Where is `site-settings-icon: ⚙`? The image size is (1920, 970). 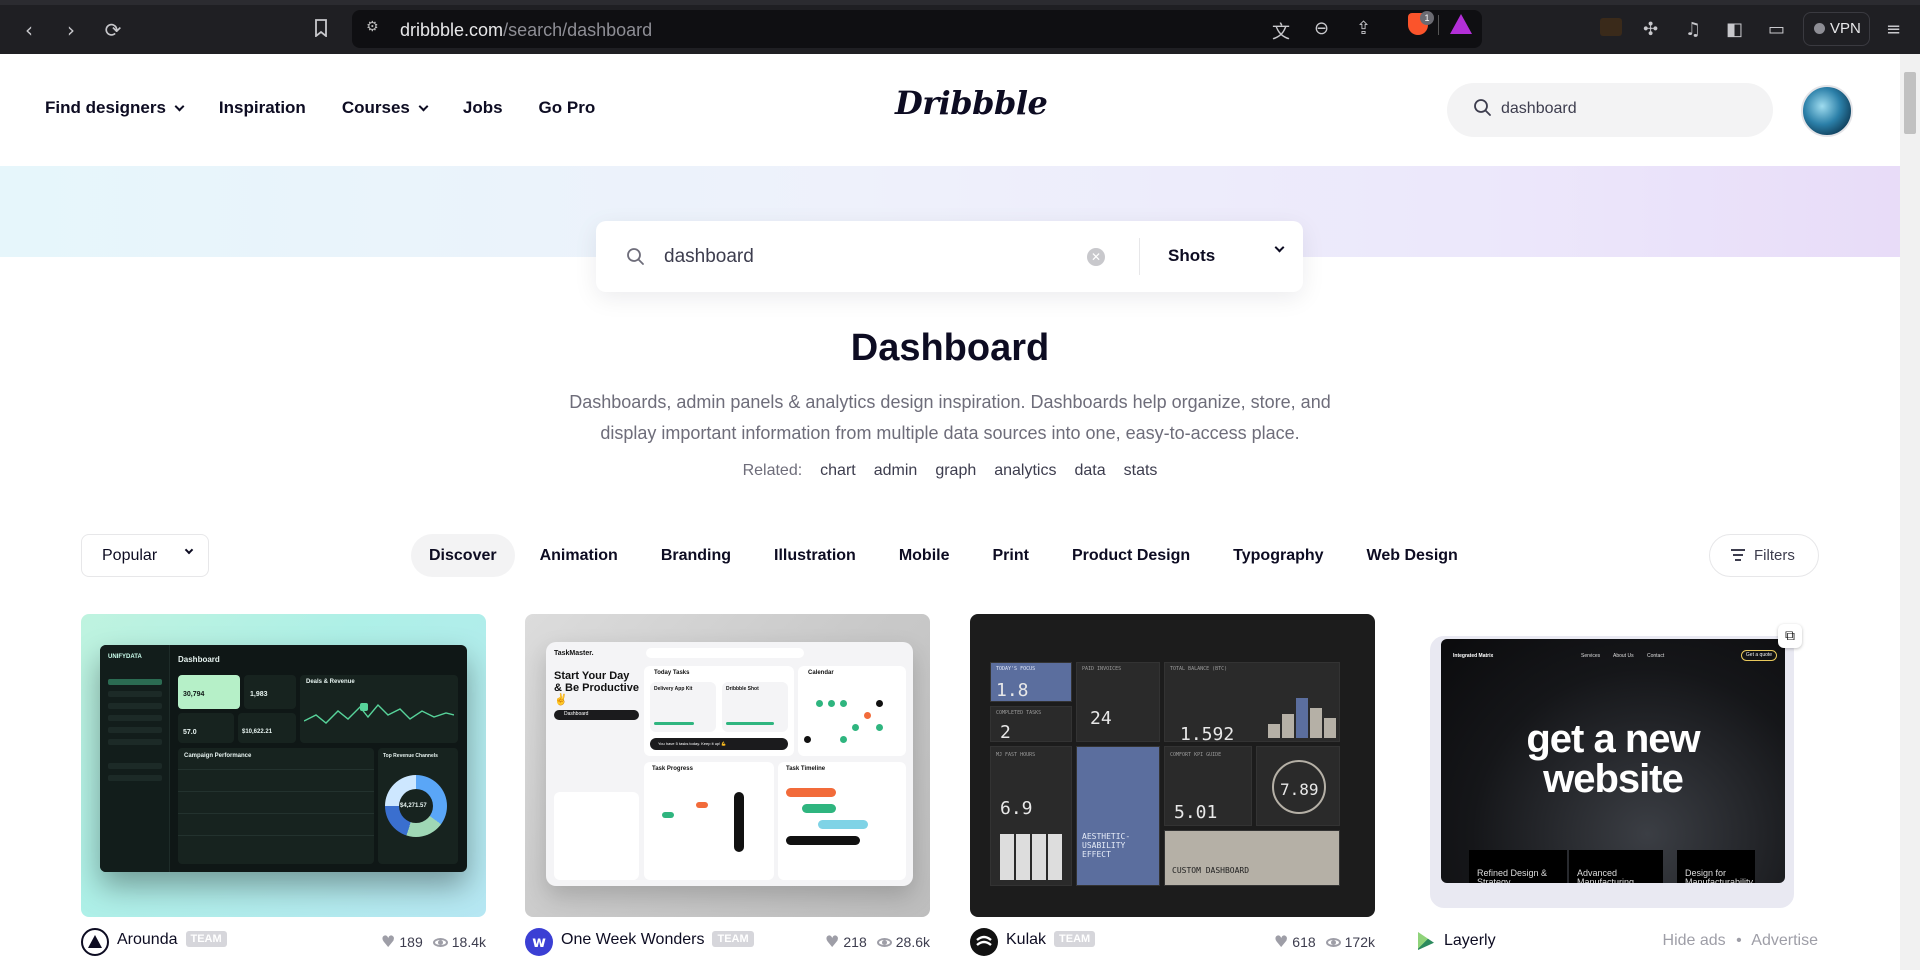
site-settings-icon: ⚙ is located at coordinates (372, 27).